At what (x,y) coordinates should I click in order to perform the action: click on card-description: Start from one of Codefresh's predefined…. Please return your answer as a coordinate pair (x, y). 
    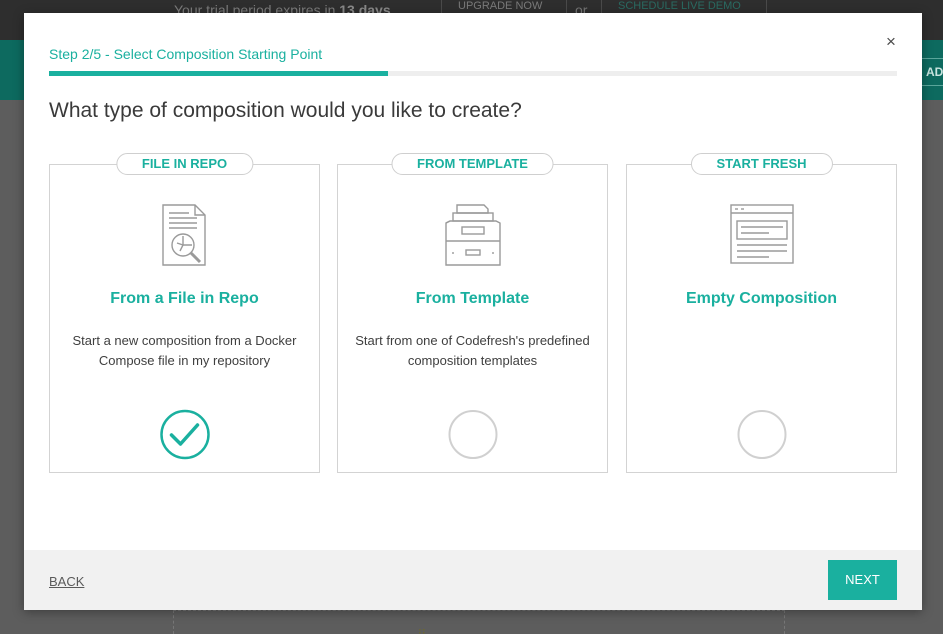
    Looking at the image, I should click on (472, 350).